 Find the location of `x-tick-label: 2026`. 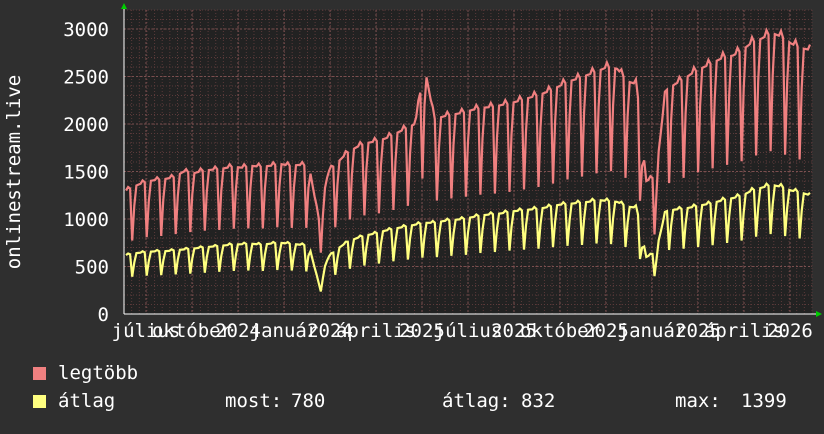

x-tick-label: 2026 is located at coordinates (790, 331).